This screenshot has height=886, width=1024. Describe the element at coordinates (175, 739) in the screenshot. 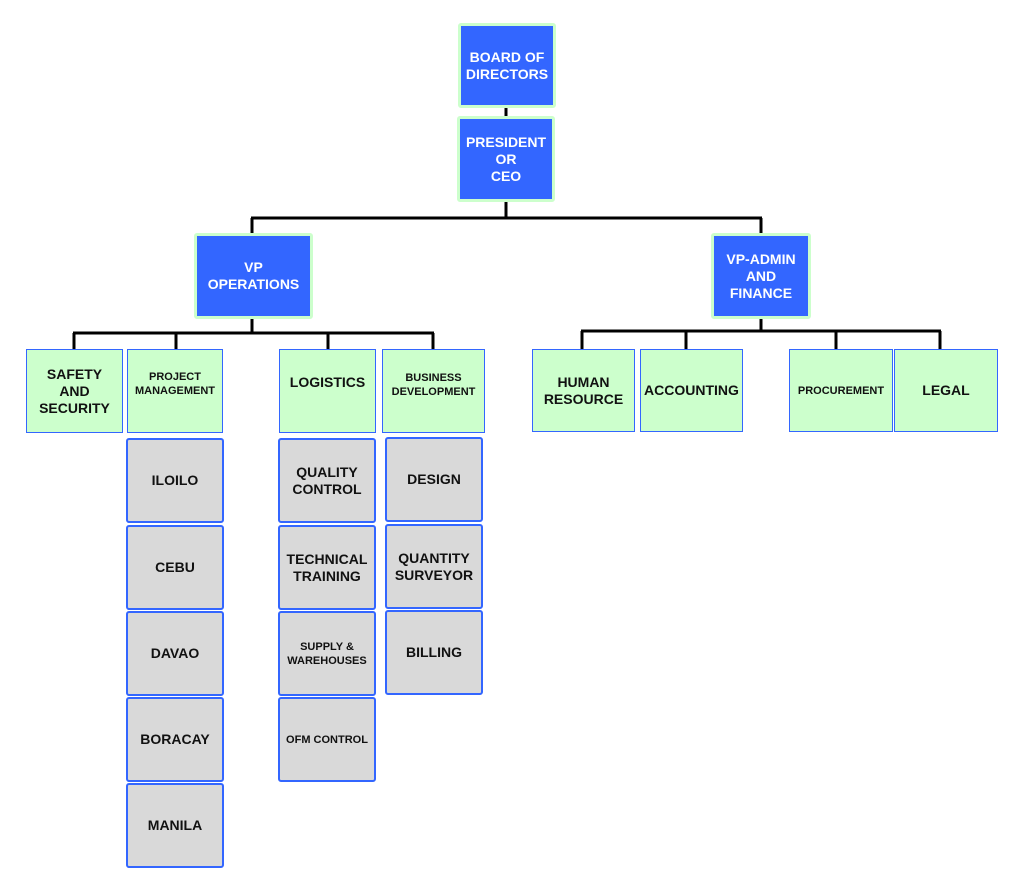

I see `unit-boracay: BORACAY` at that location.